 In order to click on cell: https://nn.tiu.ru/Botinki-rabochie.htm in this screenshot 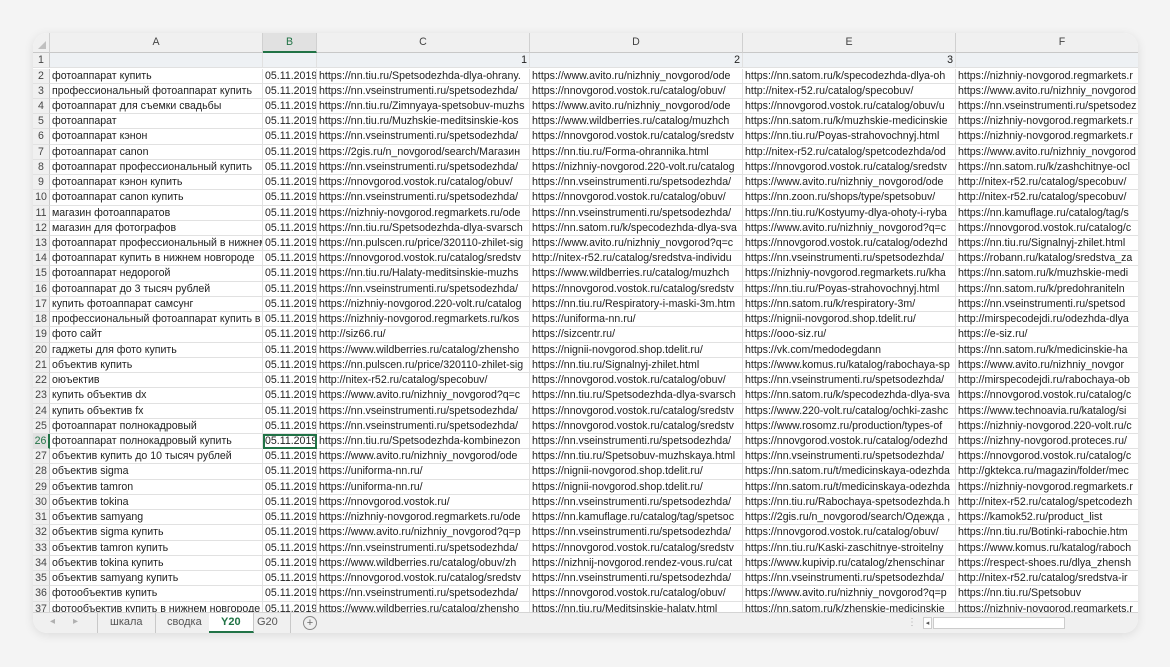, I will do `click(1047, 533)`.